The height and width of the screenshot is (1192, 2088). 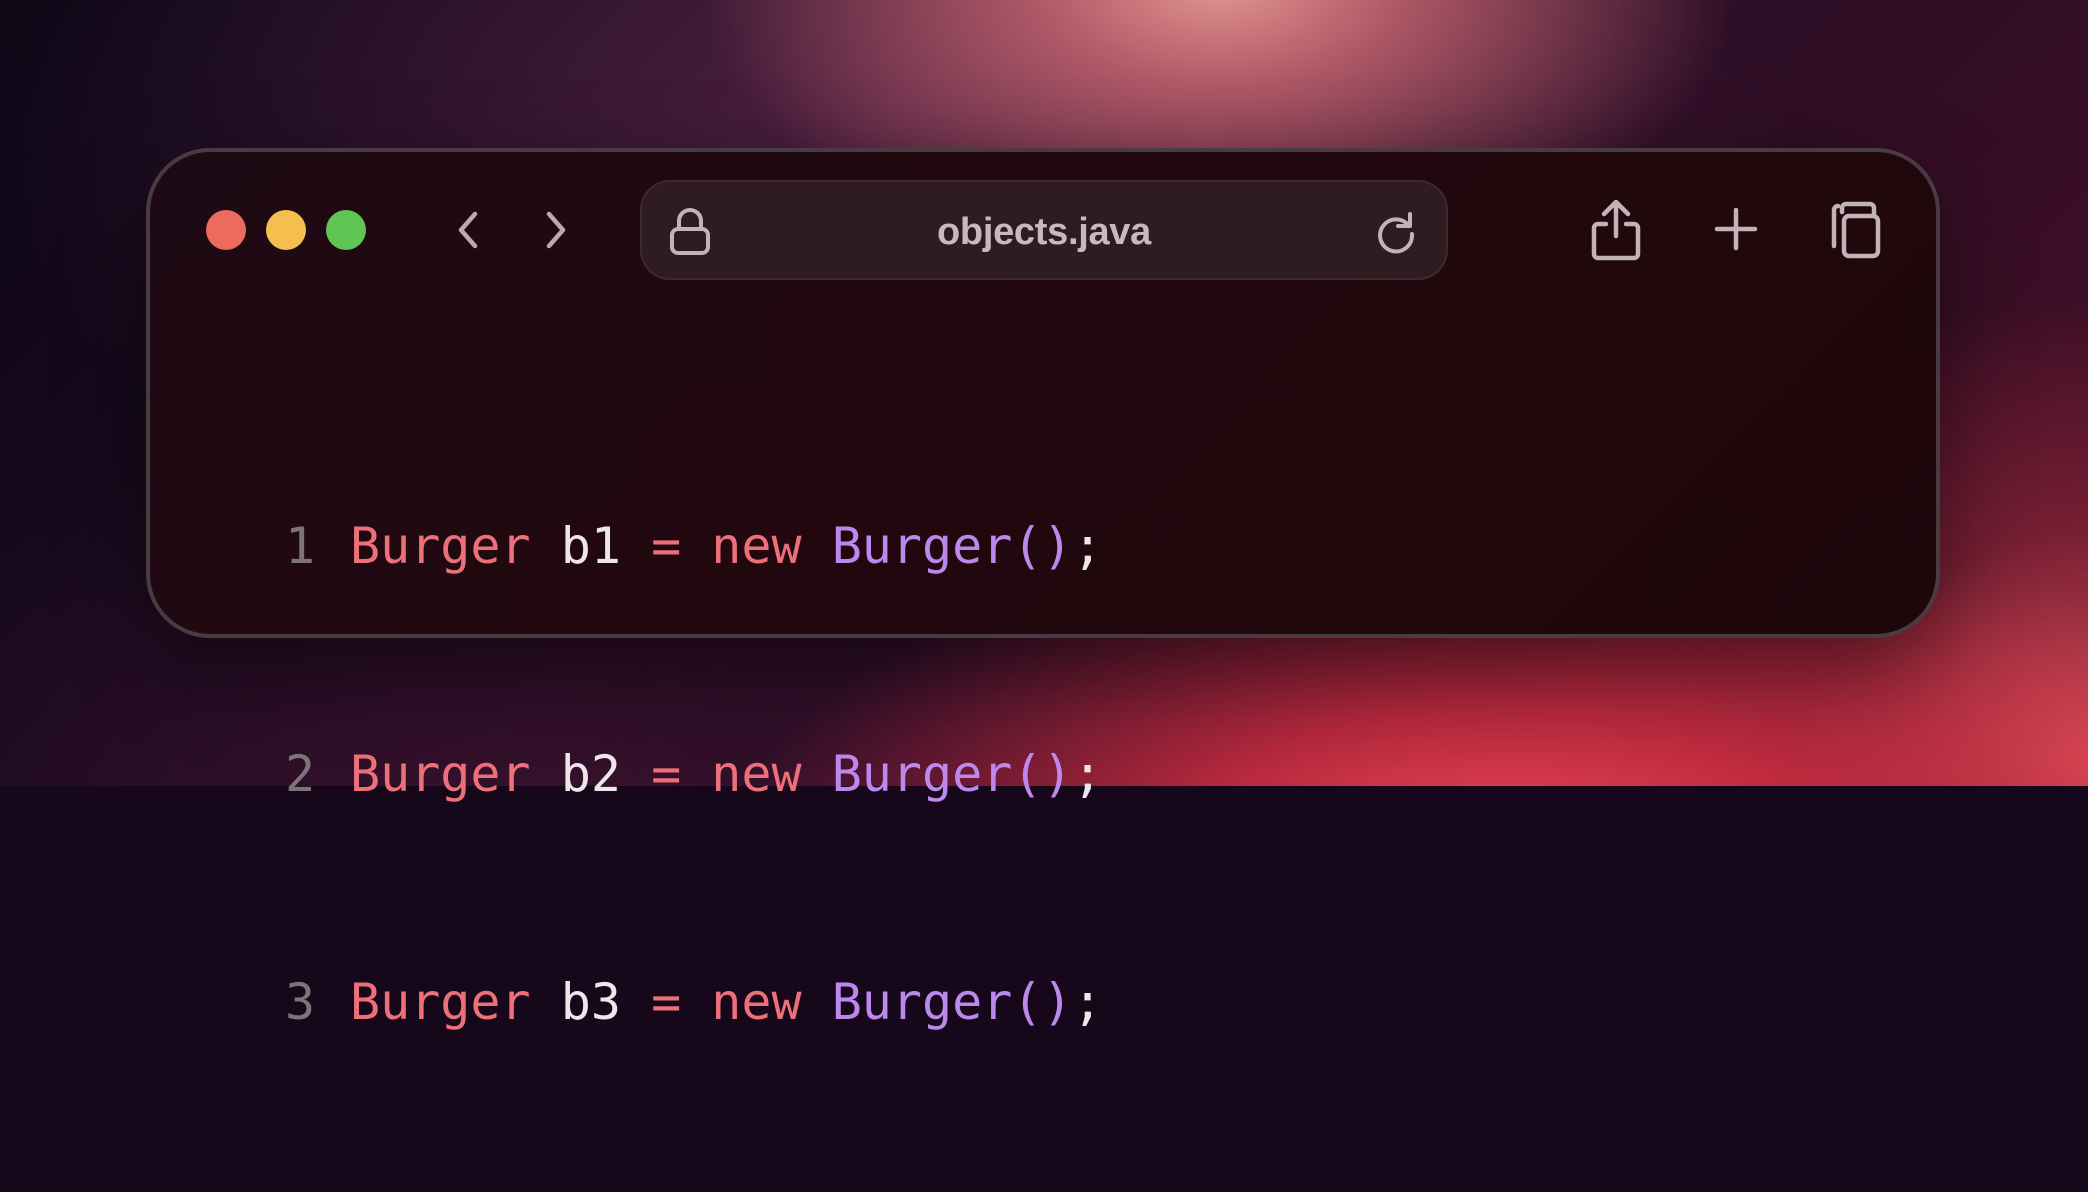 I want to click on address-text: objects.java, so click(x=1044, y=232).